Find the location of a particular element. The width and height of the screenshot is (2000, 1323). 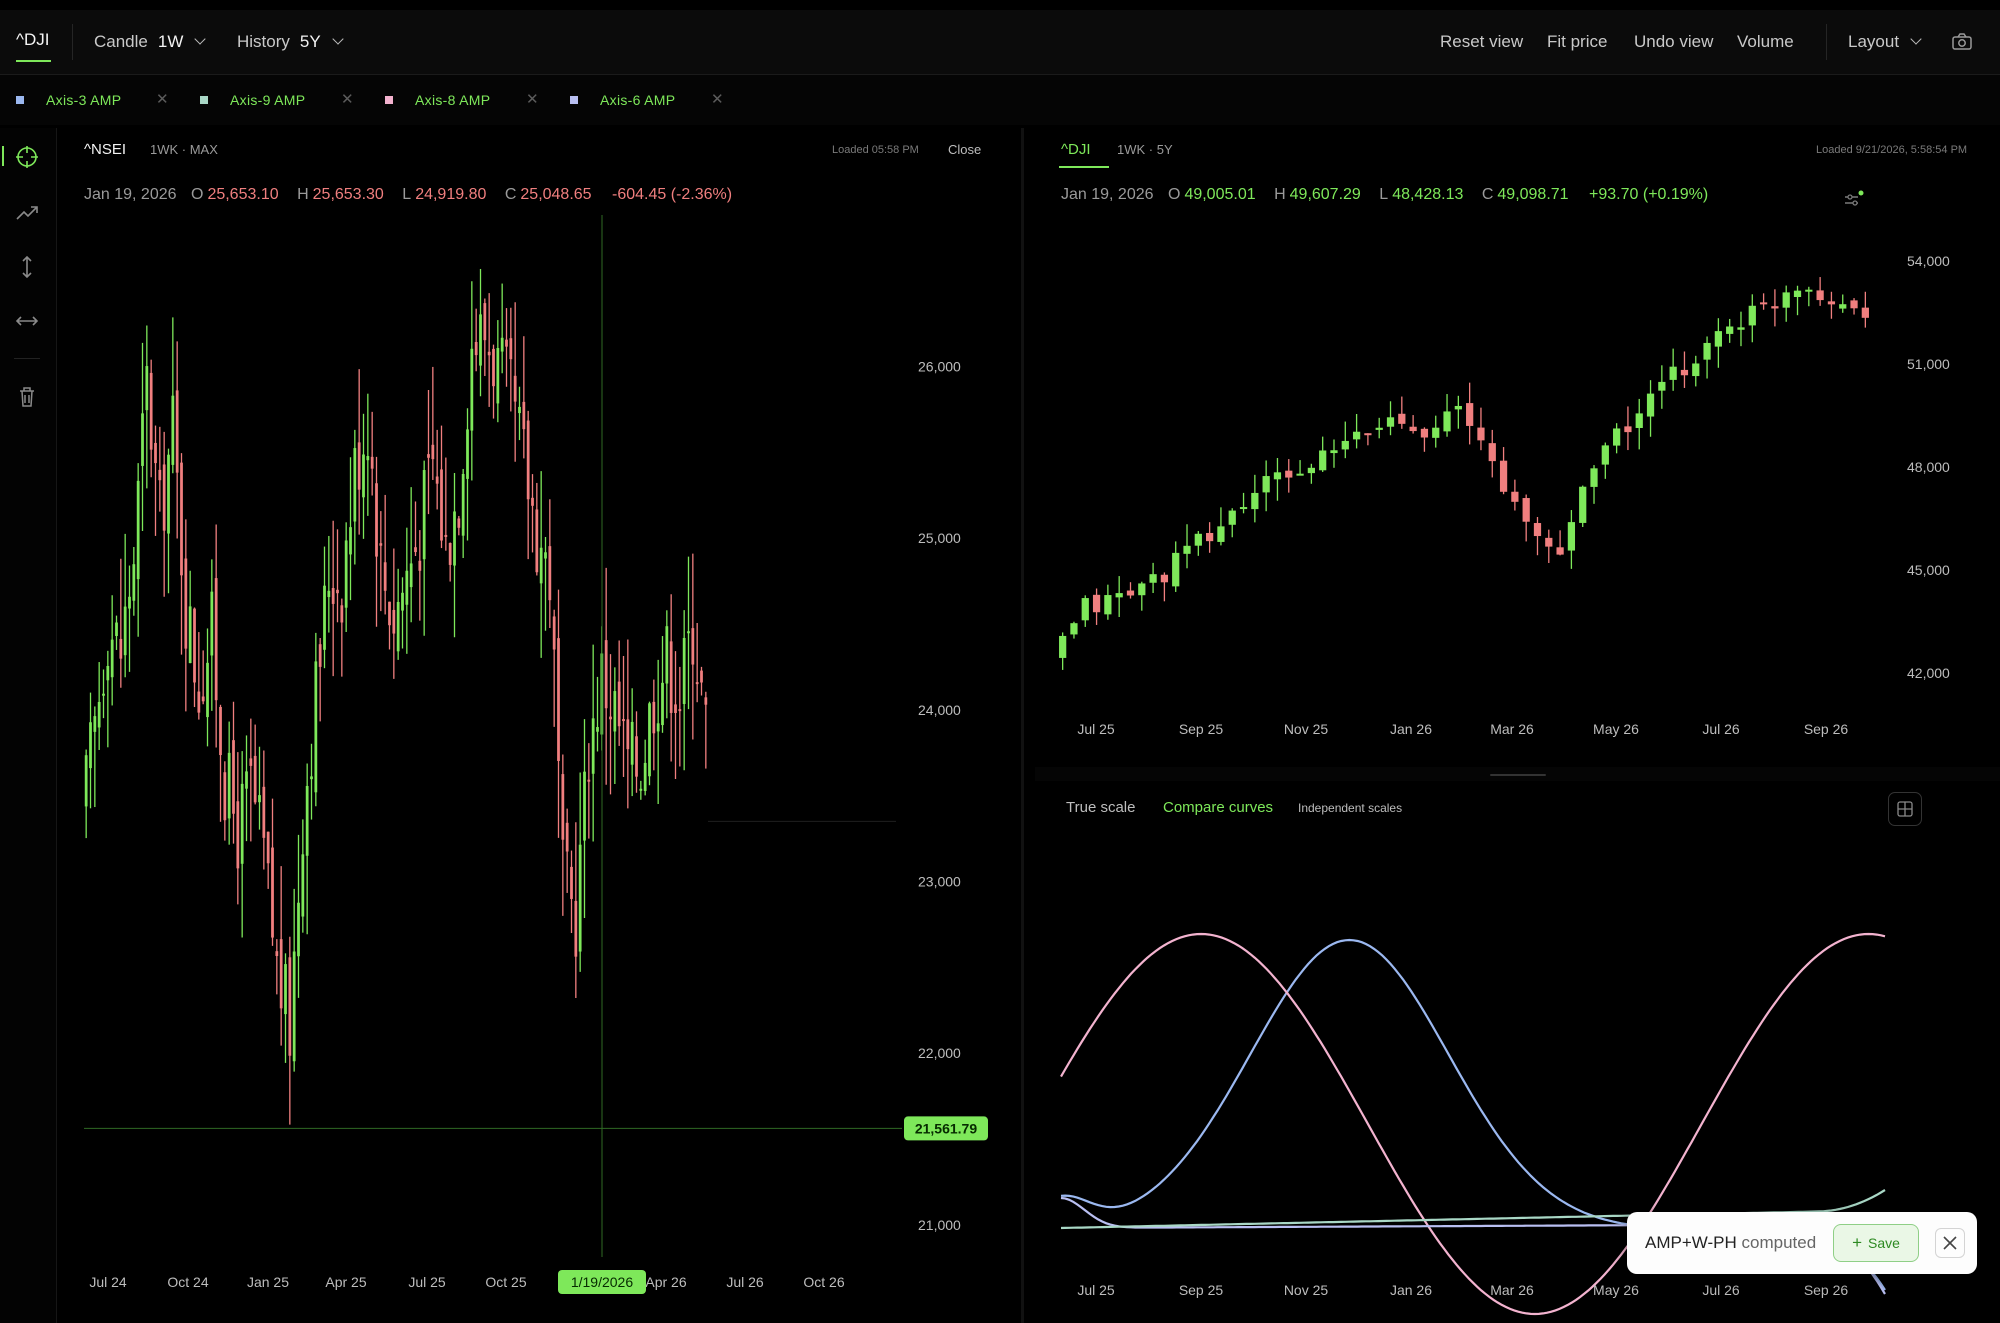

horizontal-measure-icon is located at coordinates (27, 321).